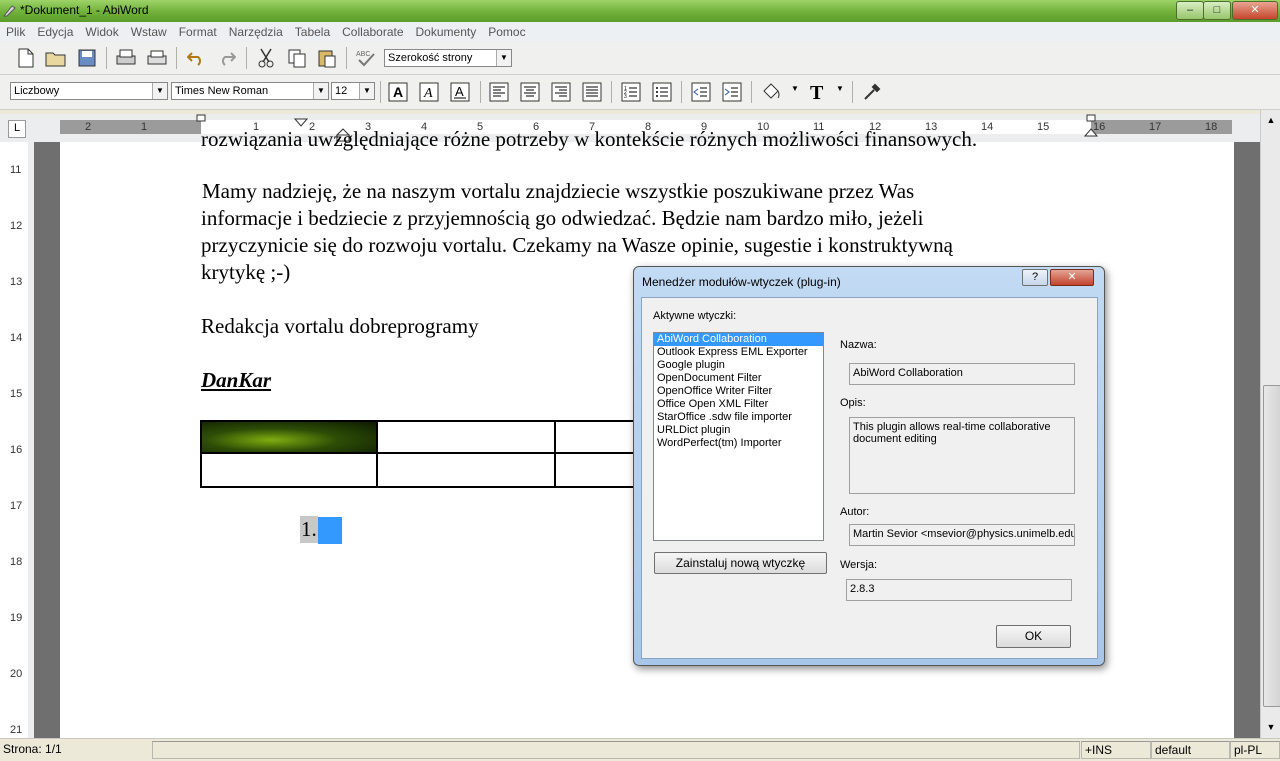 Image resolution: width=1280 pixels, height=761 pixels. Describe the element at coordinates (1255, 750) in the screenshot. I see `language-status: pl-PL` at that location.